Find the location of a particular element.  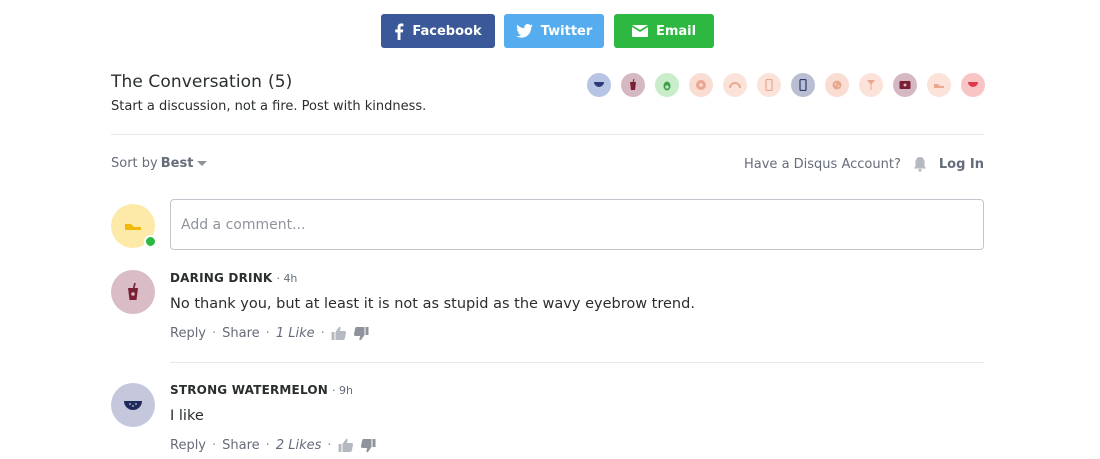

comment-header: DARING DRINK · 4h is located at coordinates (233, 278).